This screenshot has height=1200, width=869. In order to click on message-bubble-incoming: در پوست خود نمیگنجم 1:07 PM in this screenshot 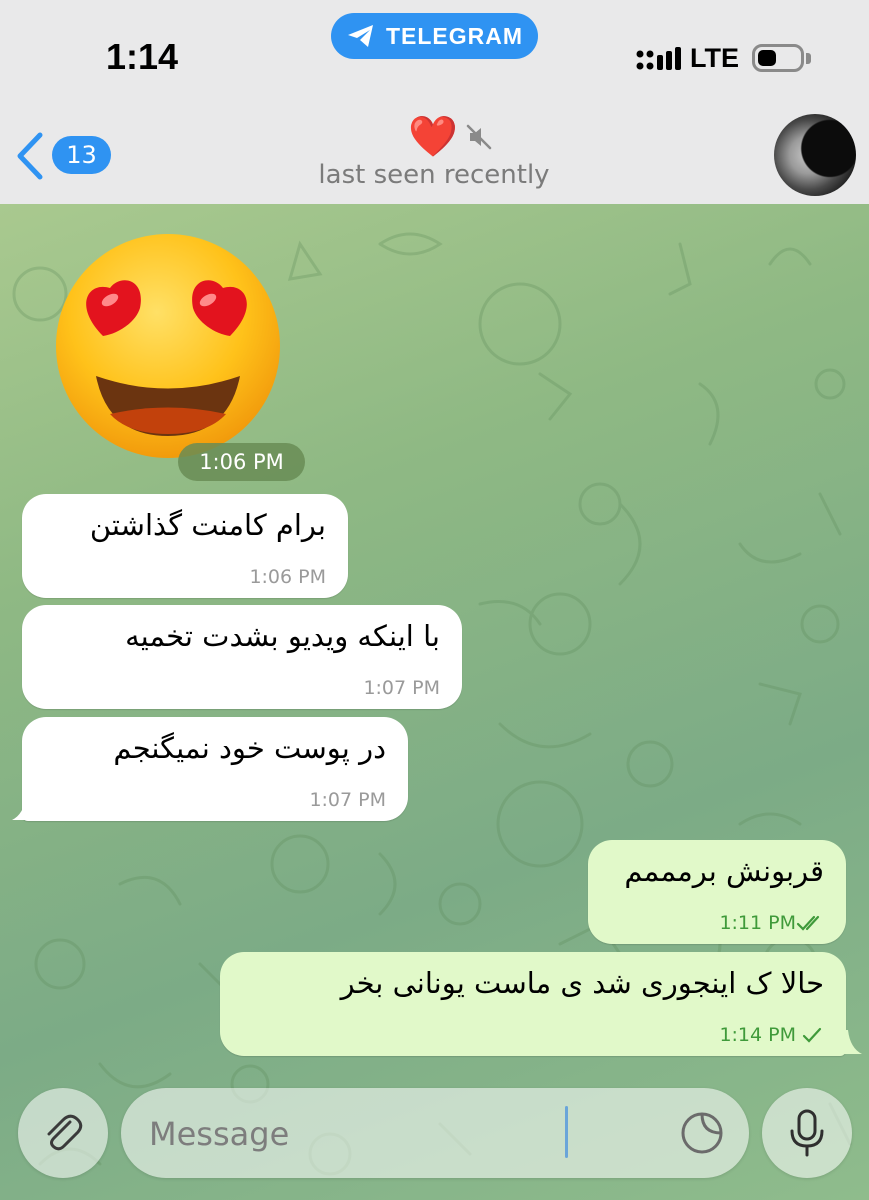, I will do `click(215, 769)`.